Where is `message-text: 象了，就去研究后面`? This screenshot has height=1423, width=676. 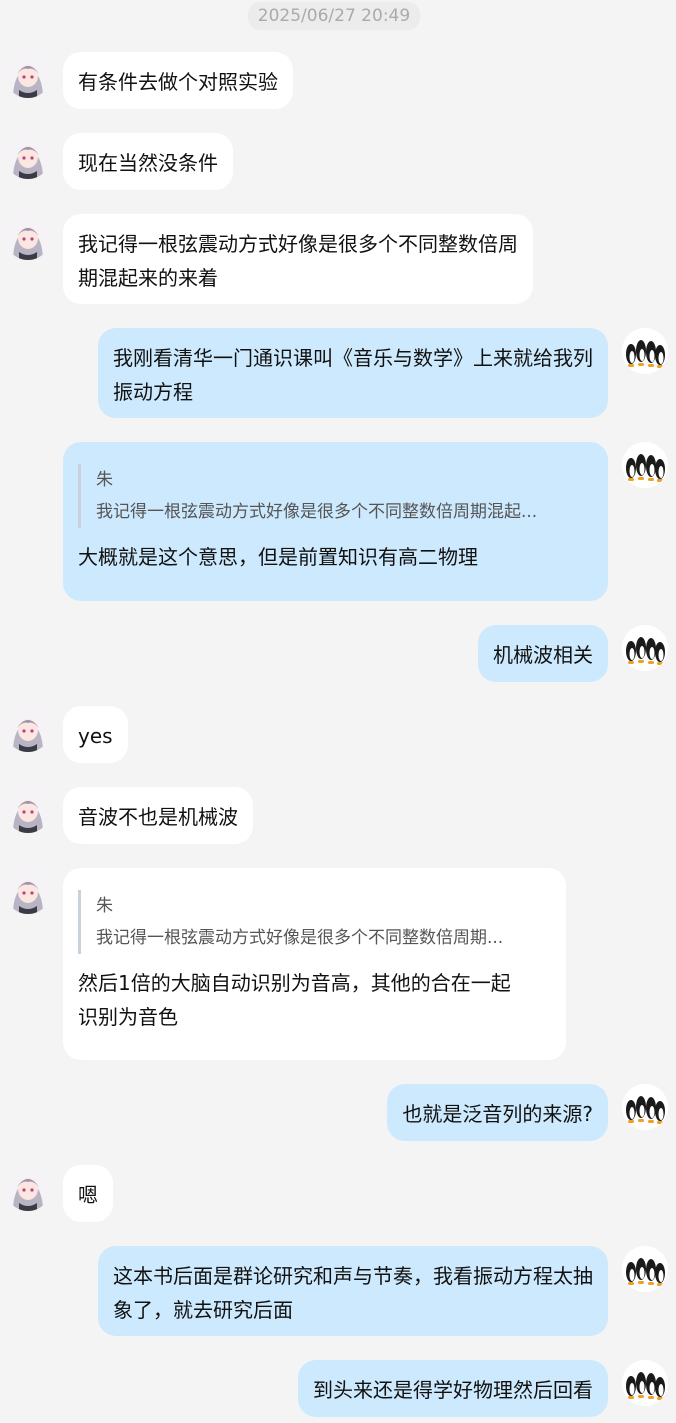 message-text: 象了，就去研究后面 is located at coordinates (203, 1310).